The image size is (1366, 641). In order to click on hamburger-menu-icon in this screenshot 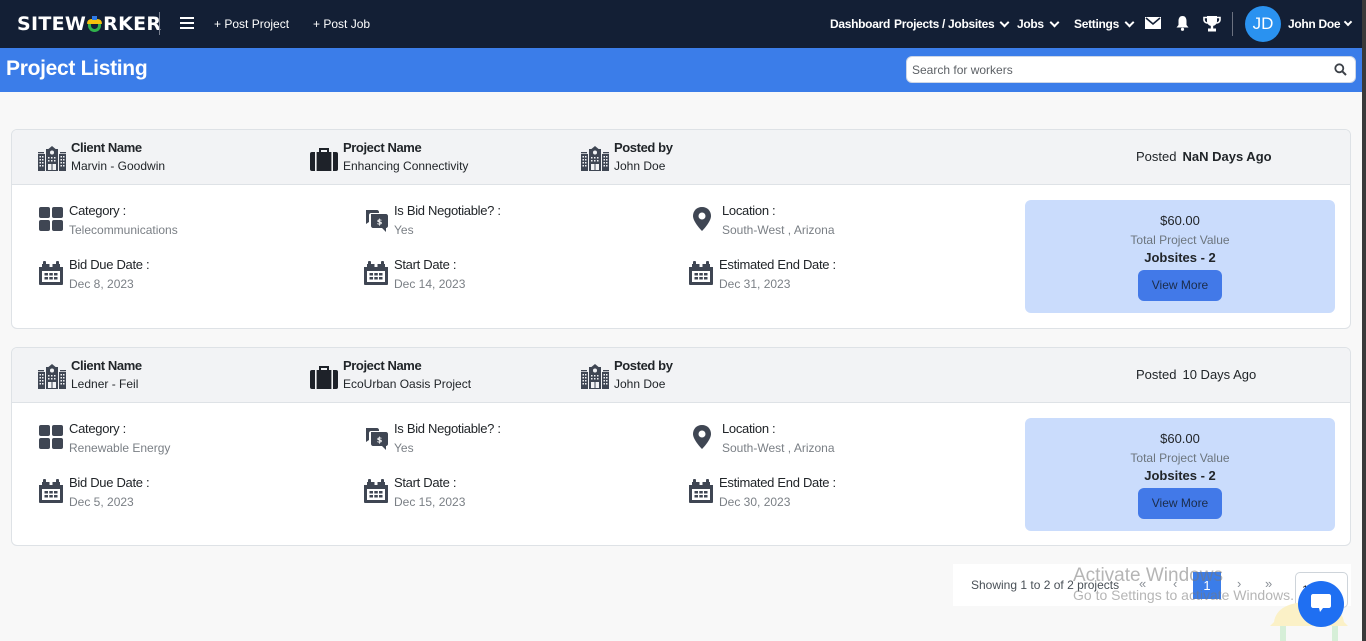, I will do `click(187, 23)`.